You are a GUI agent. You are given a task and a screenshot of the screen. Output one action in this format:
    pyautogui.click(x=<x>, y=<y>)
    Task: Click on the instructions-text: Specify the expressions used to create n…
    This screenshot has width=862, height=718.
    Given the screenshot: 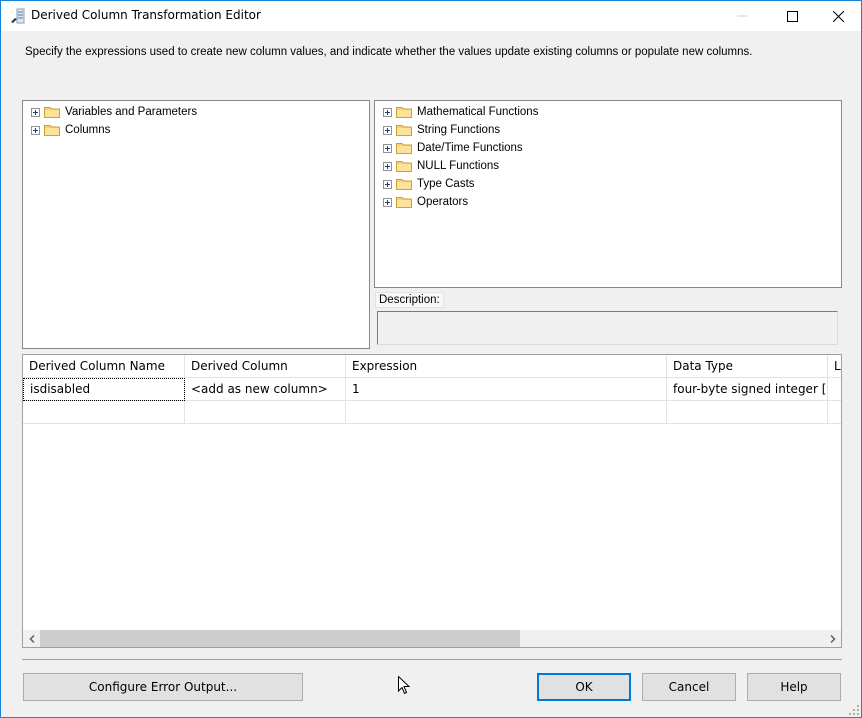 What is the action you would take?
    pyautogui.click(x=389, y=52)
    